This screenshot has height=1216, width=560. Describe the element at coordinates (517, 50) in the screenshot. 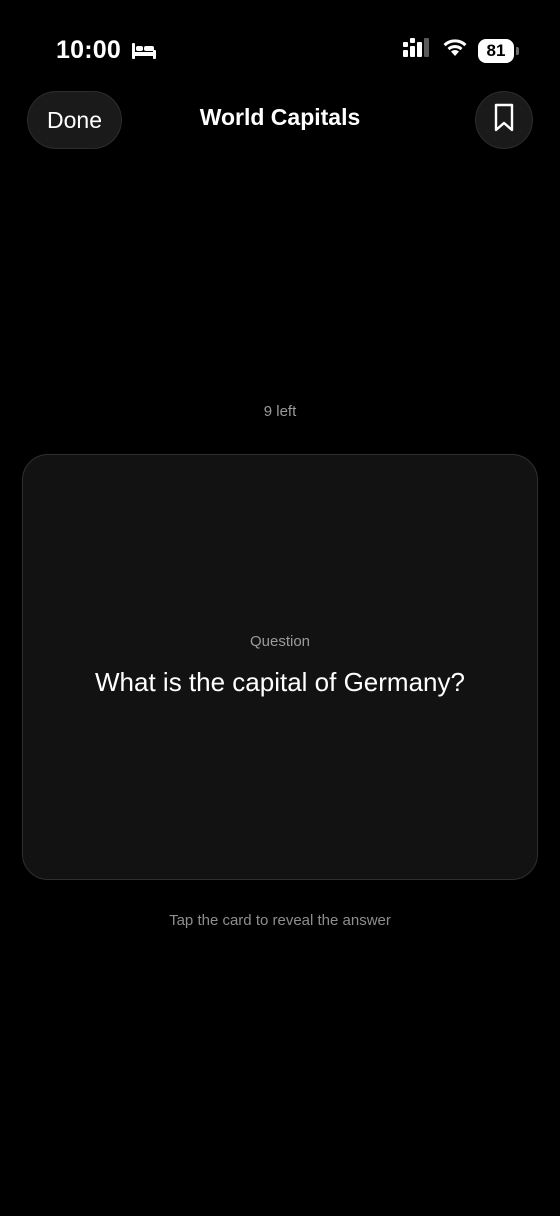

I see `battery-nub` at that location.